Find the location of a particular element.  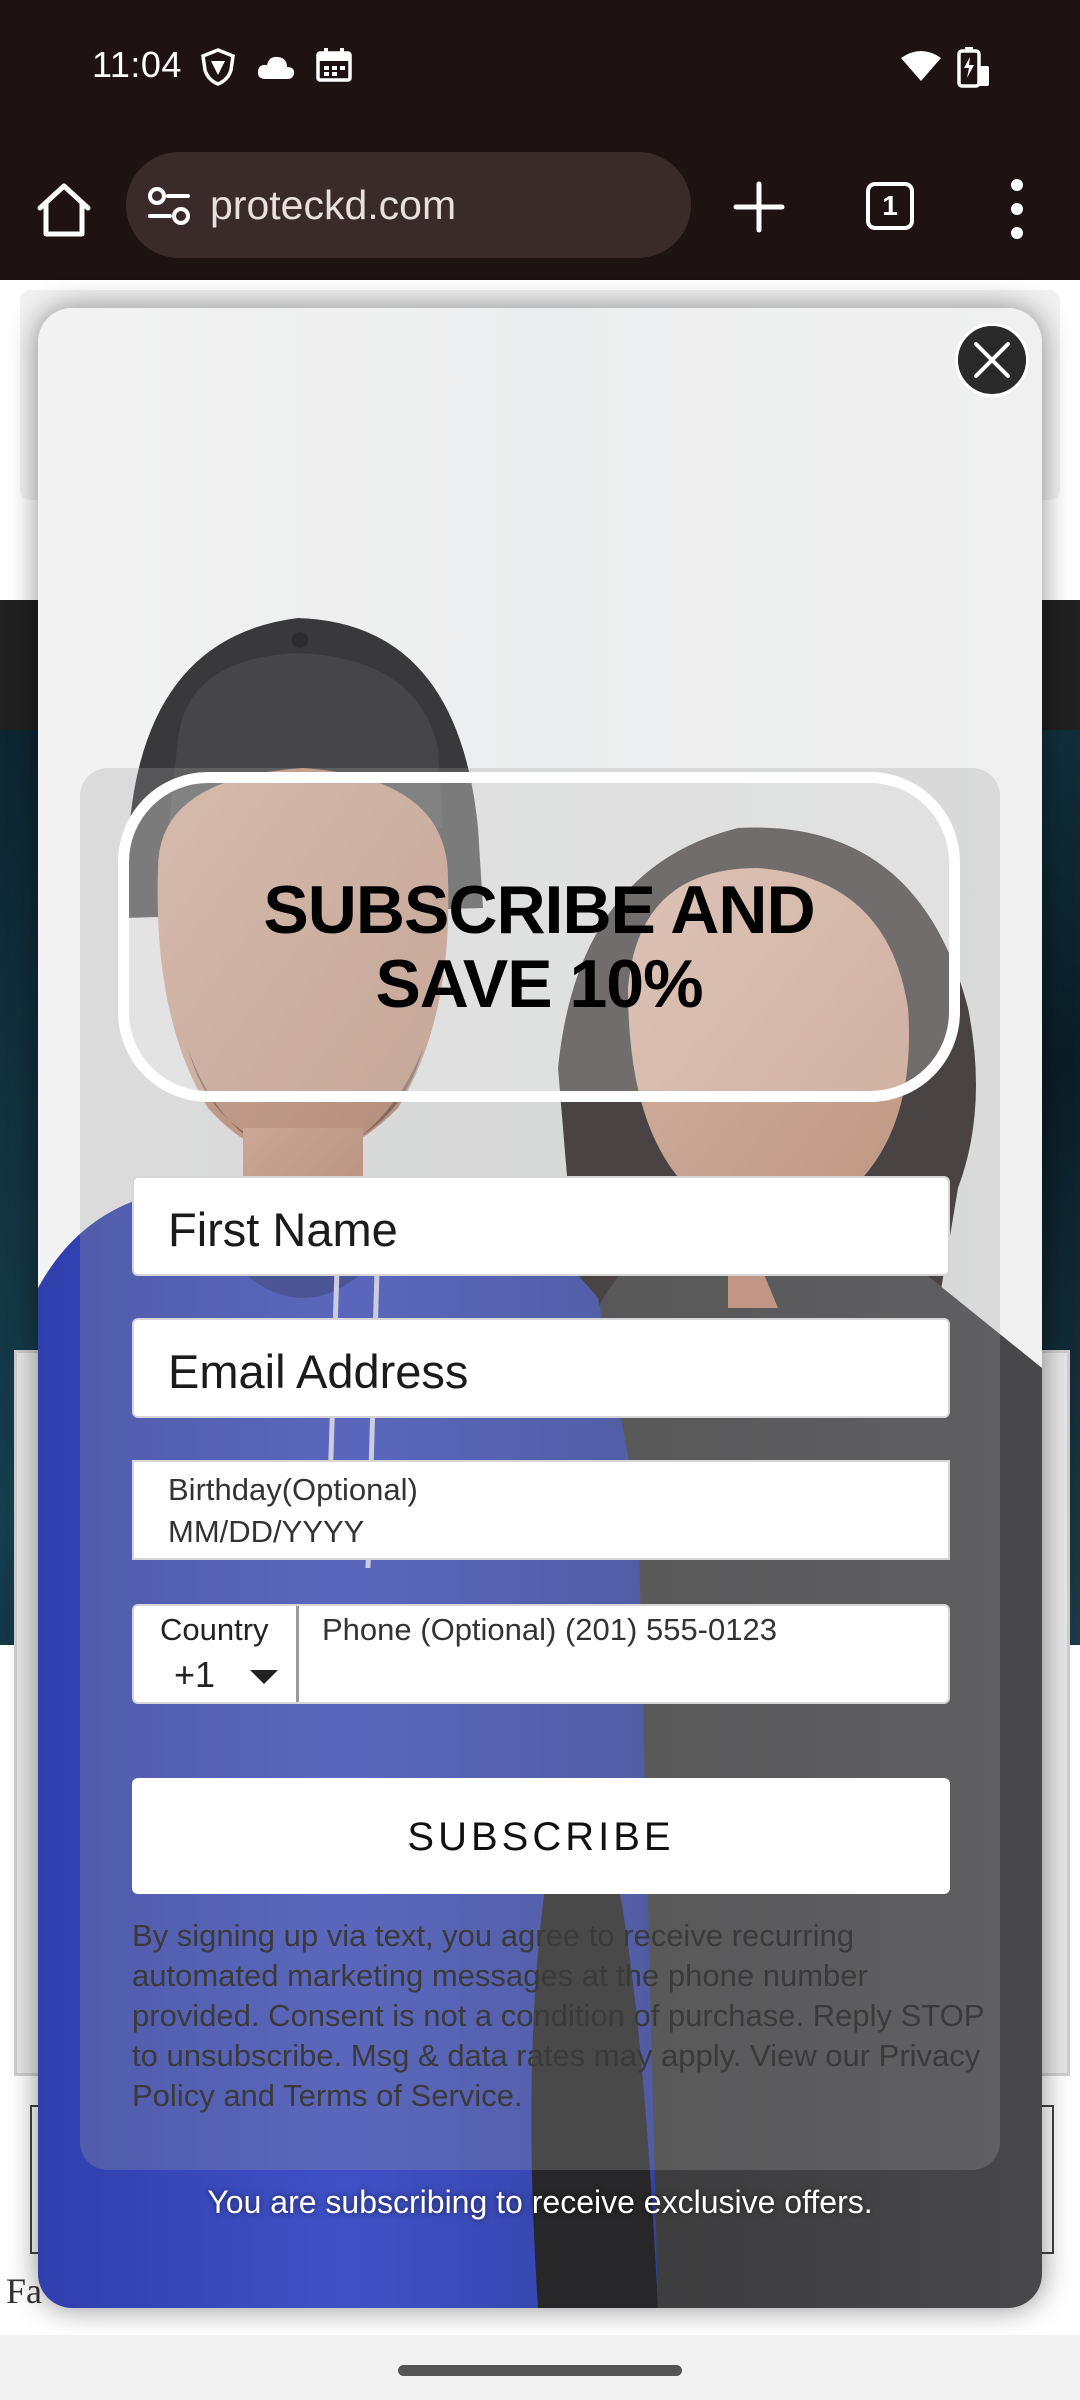

country-code-select: Country +1 is located at coordinates (216, 1654).